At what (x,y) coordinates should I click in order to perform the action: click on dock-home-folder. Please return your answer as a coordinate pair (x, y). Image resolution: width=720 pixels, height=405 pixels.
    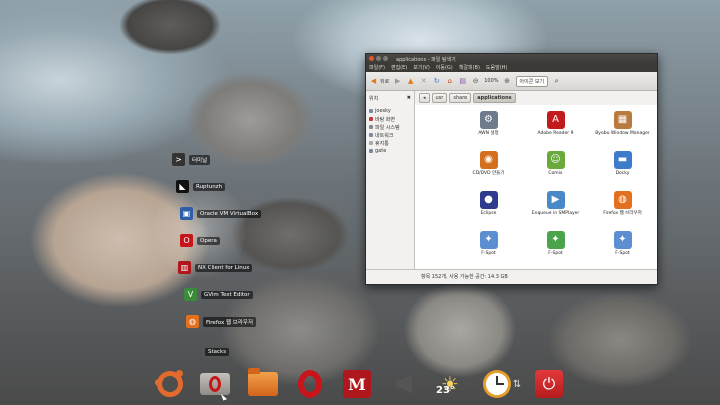
    Looking at the image, I should click on (263, 384).